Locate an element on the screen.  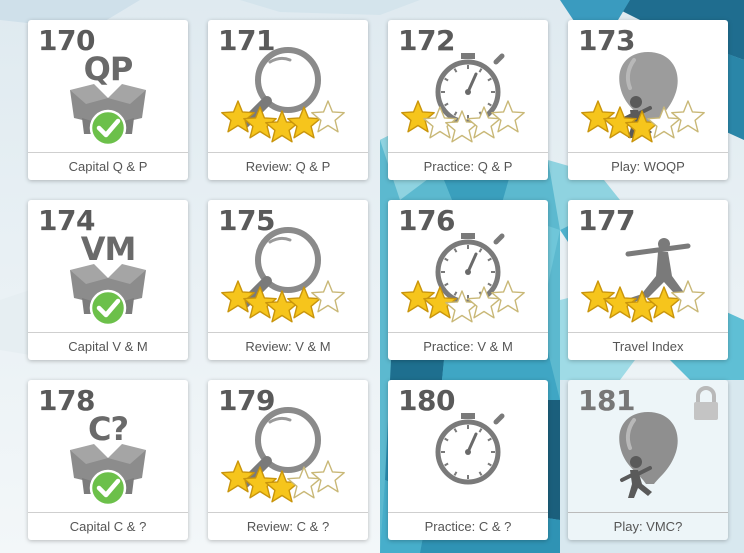
lesson-label: Travel Index is located at coordinates (648, 346).